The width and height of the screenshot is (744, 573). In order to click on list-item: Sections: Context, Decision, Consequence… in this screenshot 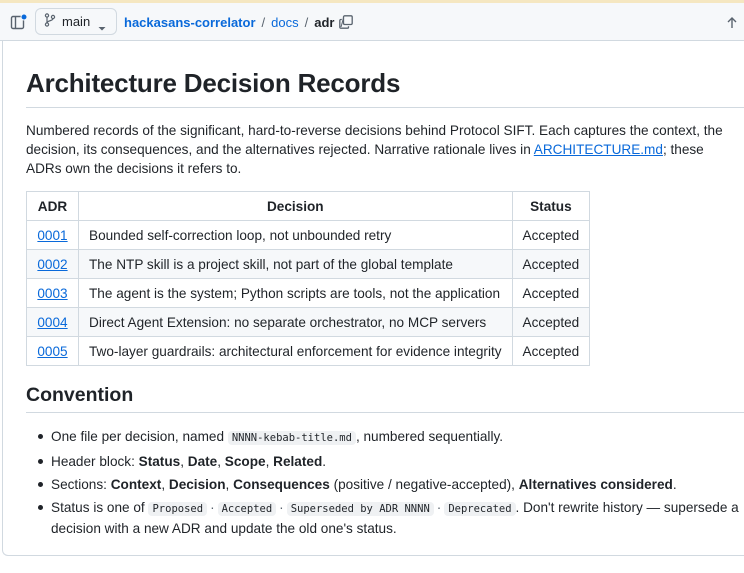, I will do `click(389, 484)`.